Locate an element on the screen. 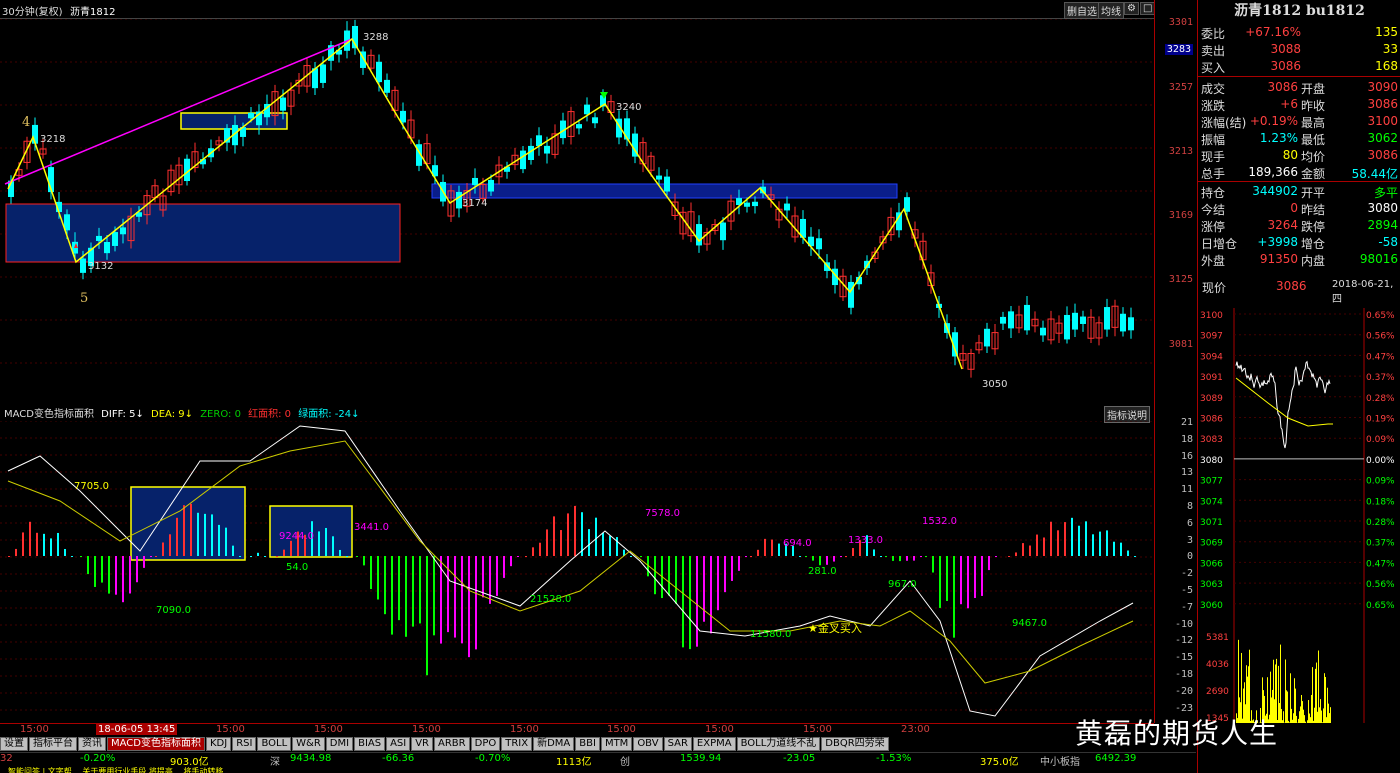 The width and height of the screenshot is (1400, 773). support-zone-box is located at coordinates (203, 233).